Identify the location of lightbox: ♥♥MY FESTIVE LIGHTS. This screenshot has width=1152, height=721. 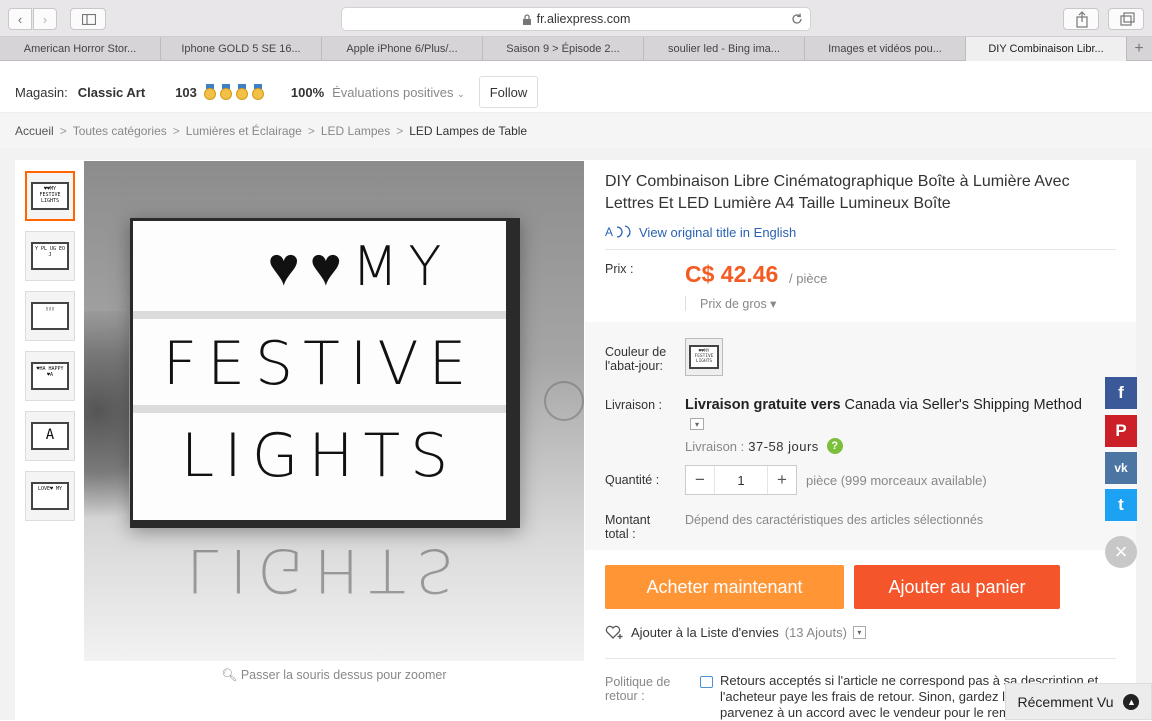
(325, 373).